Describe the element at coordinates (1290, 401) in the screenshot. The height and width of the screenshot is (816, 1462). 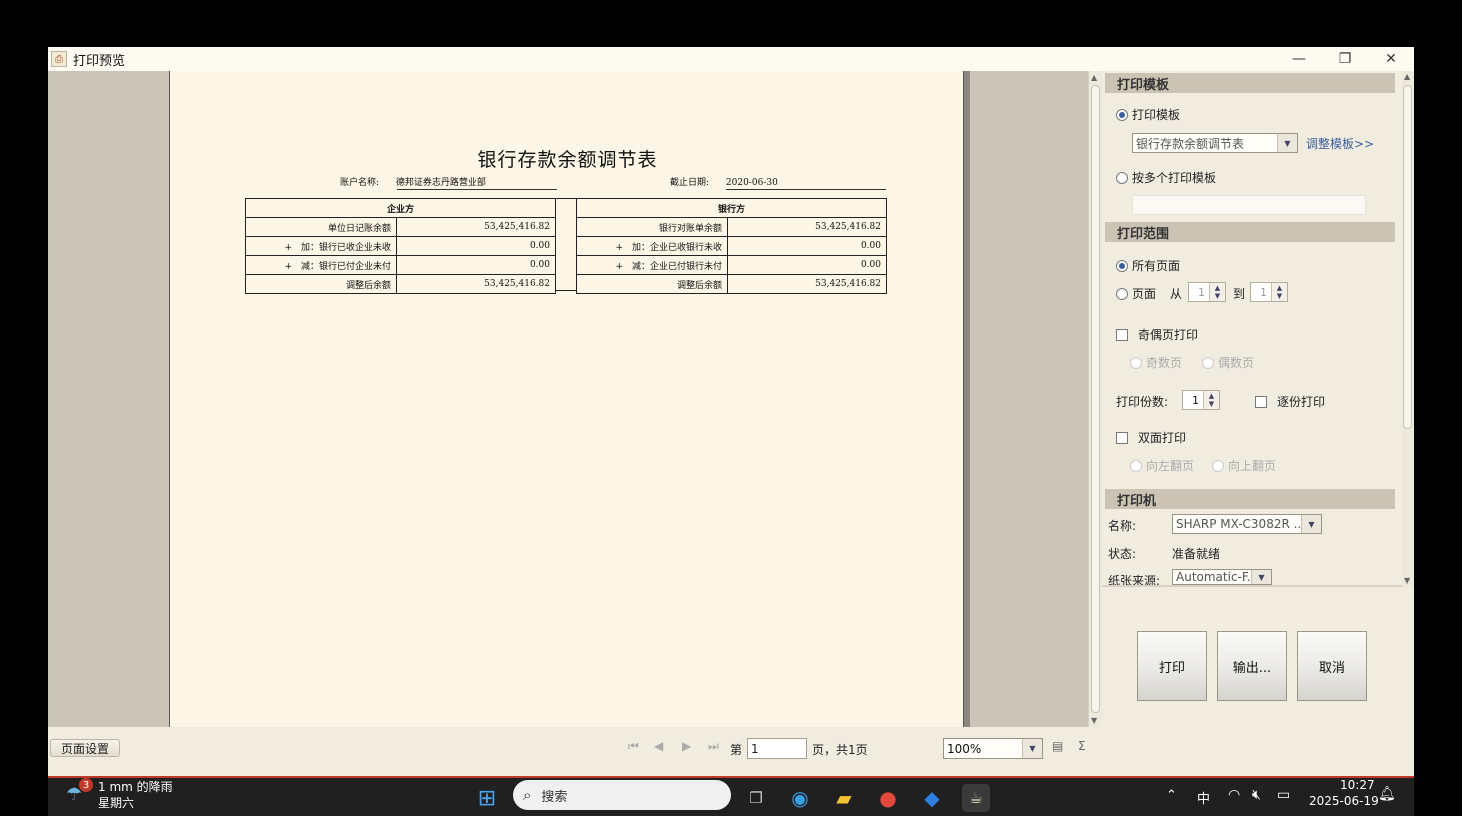
I see `collate-checkbox: 逐份打印` at that location.